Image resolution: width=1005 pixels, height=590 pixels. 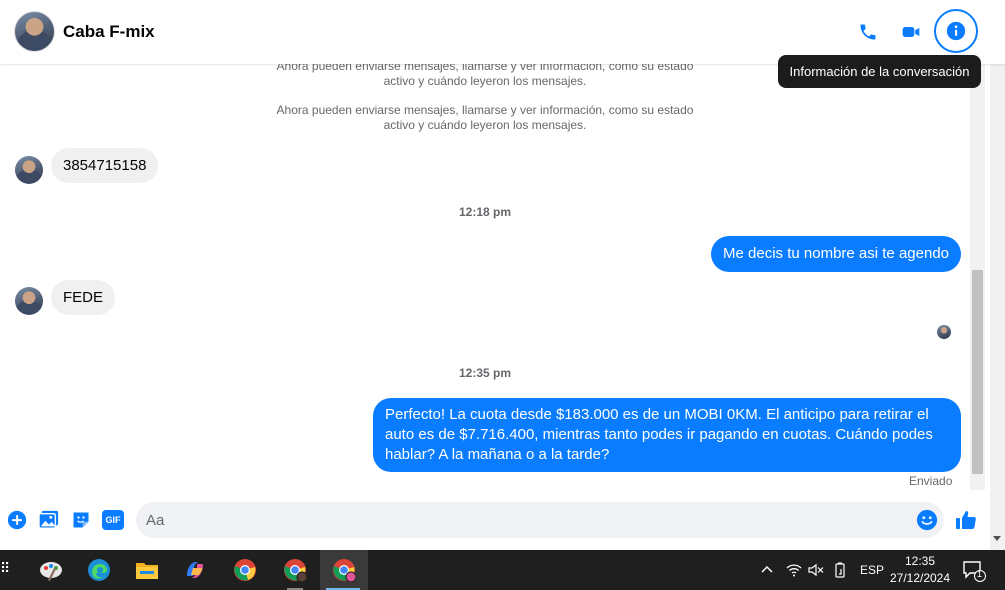 I want to click on contact-name: Caba F-mix, so click(x=109, y=32).